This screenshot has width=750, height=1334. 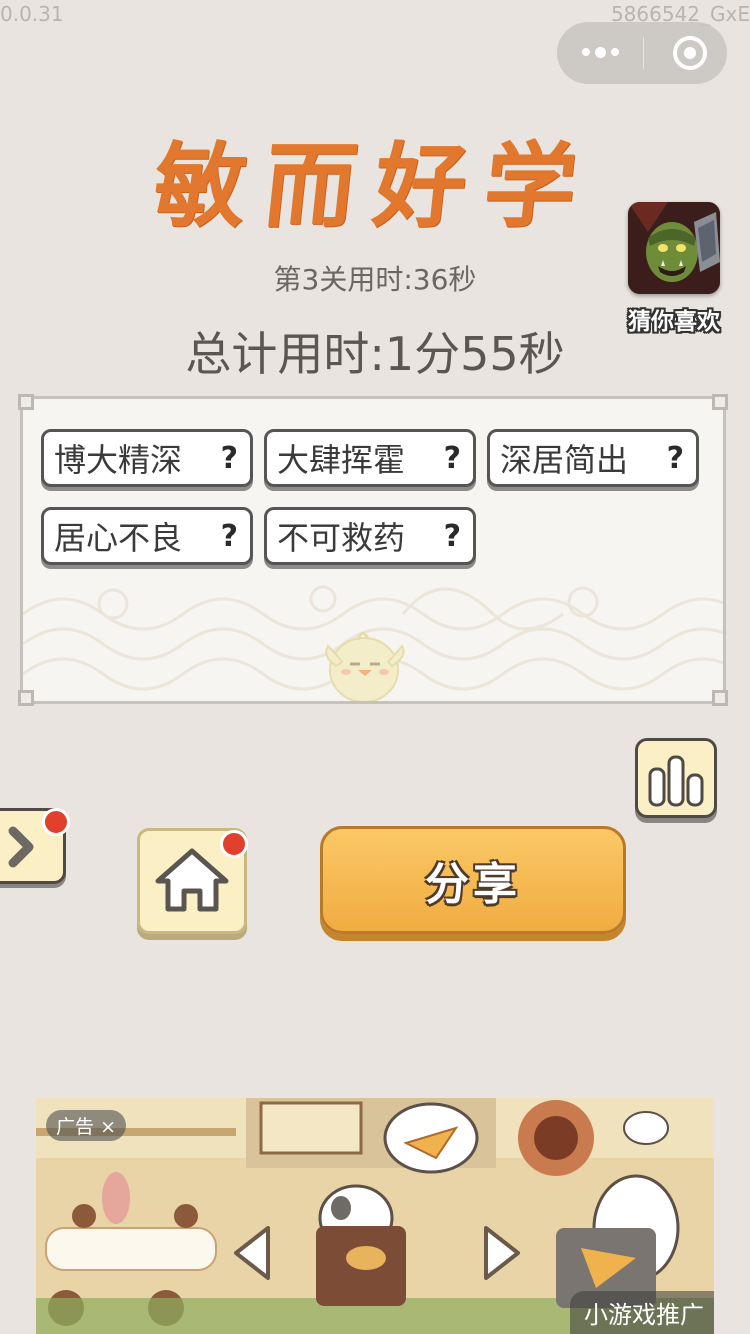 I want to click on version-label: 0.0.31, so click(x=32, y=14).